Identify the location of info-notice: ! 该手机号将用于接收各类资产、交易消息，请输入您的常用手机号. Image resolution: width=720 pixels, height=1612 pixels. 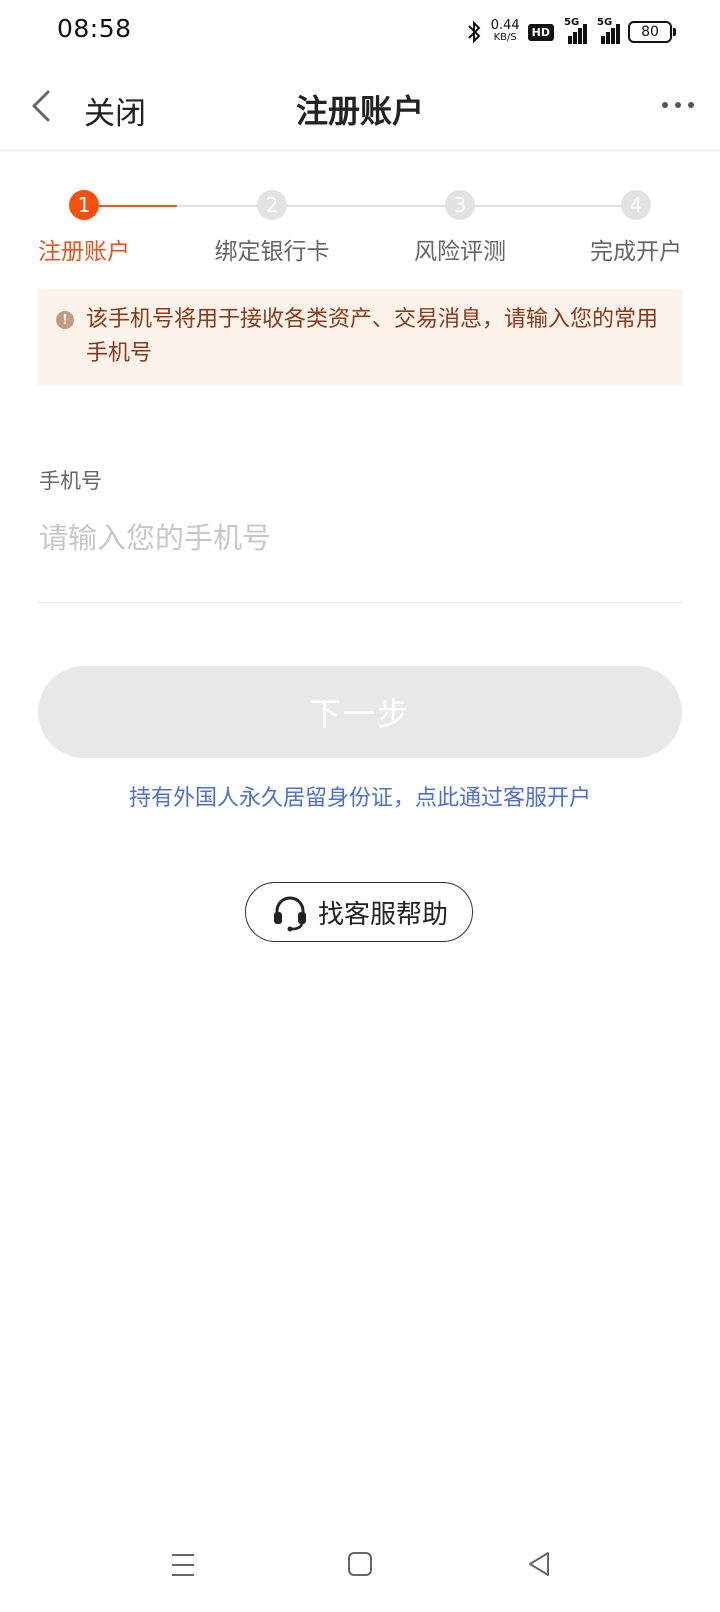
(360, 337).